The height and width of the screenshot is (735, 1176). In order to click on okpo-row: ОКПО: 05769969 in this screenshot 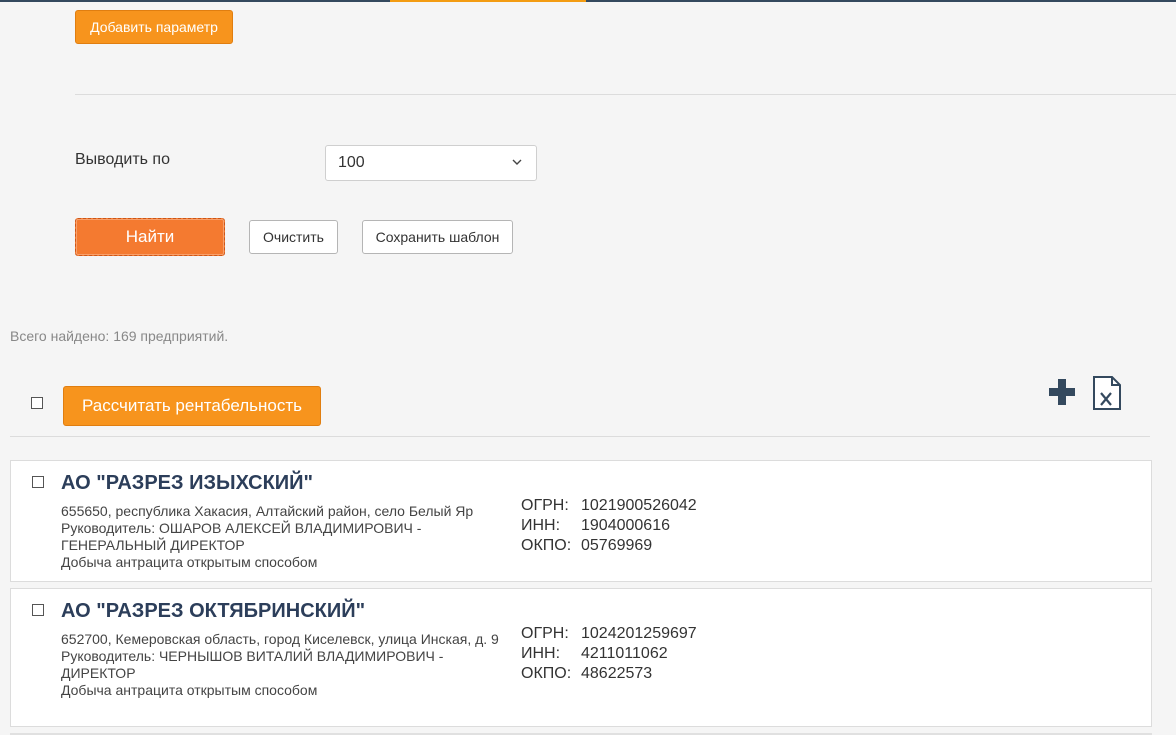, I will do `click(609, 546)`.